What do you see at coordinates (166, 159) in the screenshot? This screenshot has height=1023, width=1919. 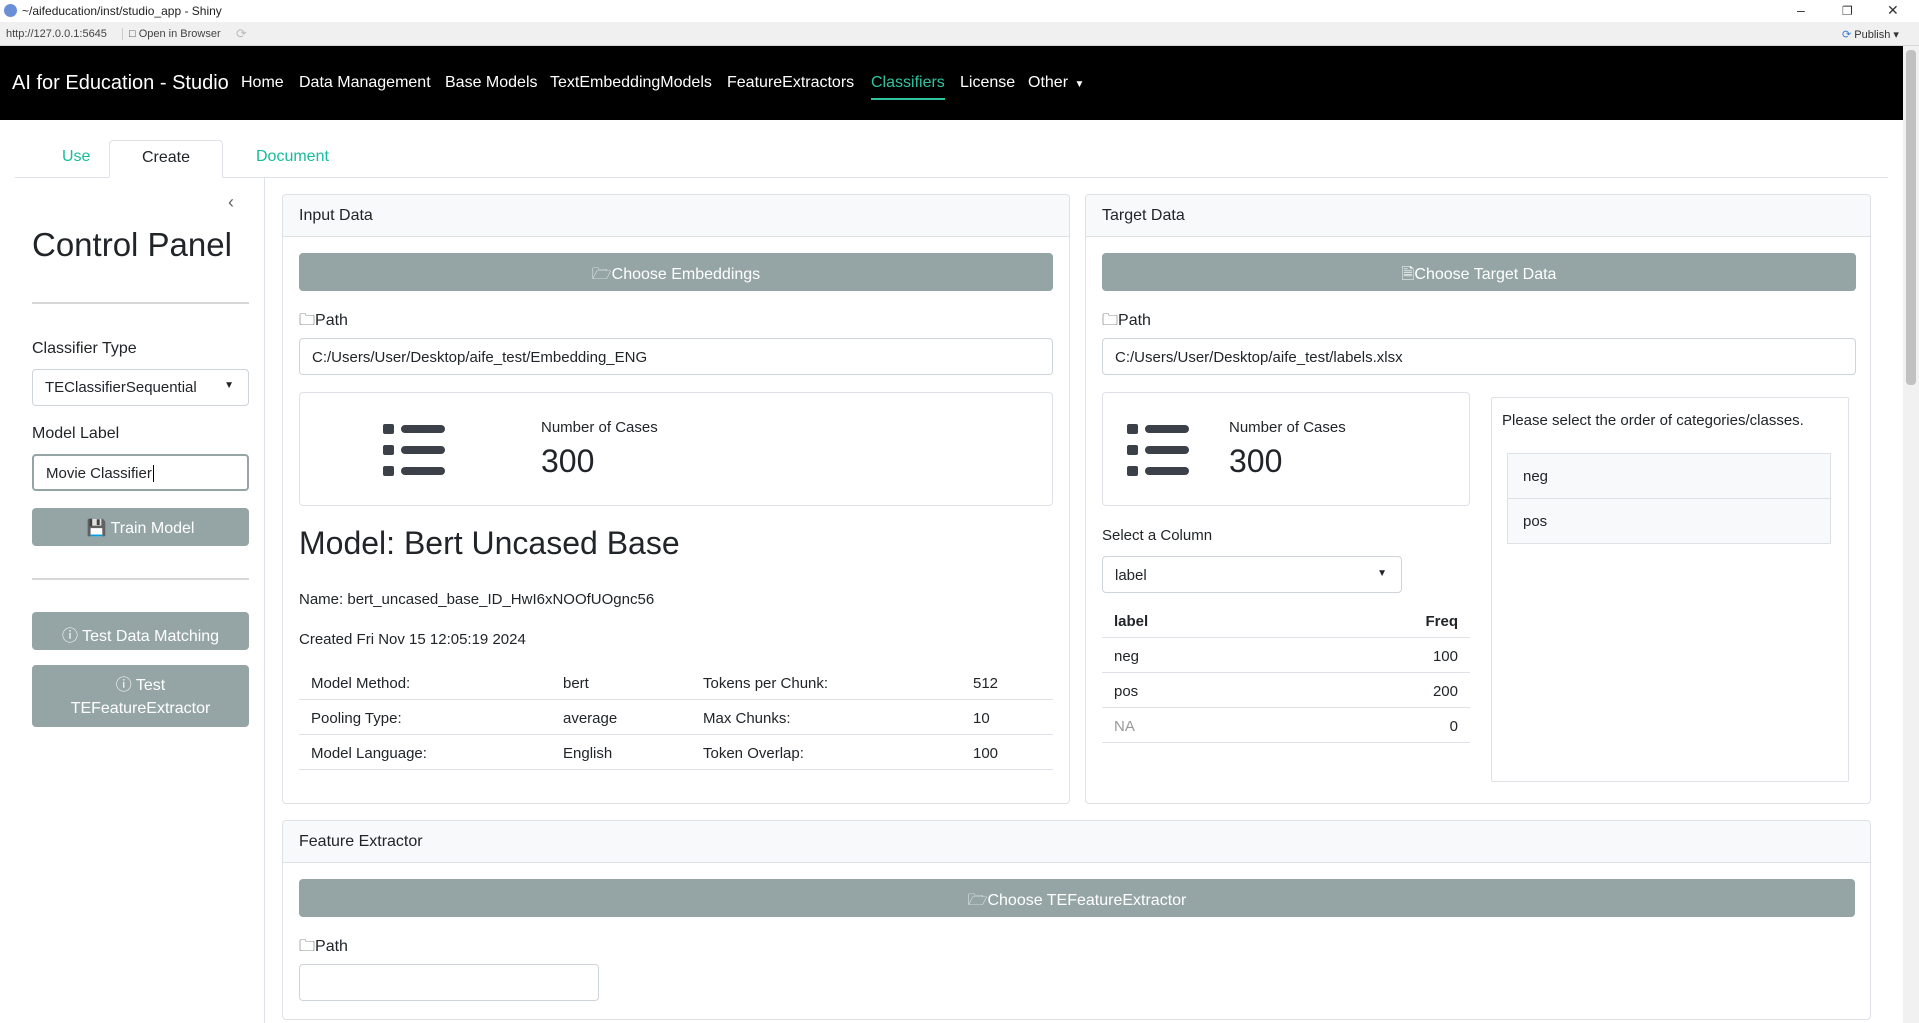 I see `tab-create: Create` at bounding box center [166, 159].